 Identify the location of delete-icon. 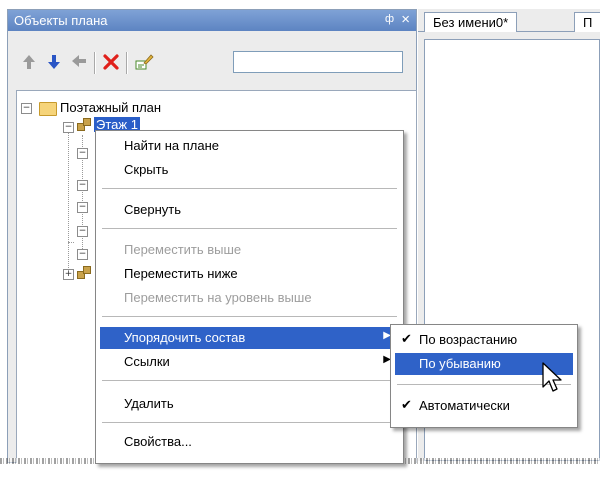
(111, 62).